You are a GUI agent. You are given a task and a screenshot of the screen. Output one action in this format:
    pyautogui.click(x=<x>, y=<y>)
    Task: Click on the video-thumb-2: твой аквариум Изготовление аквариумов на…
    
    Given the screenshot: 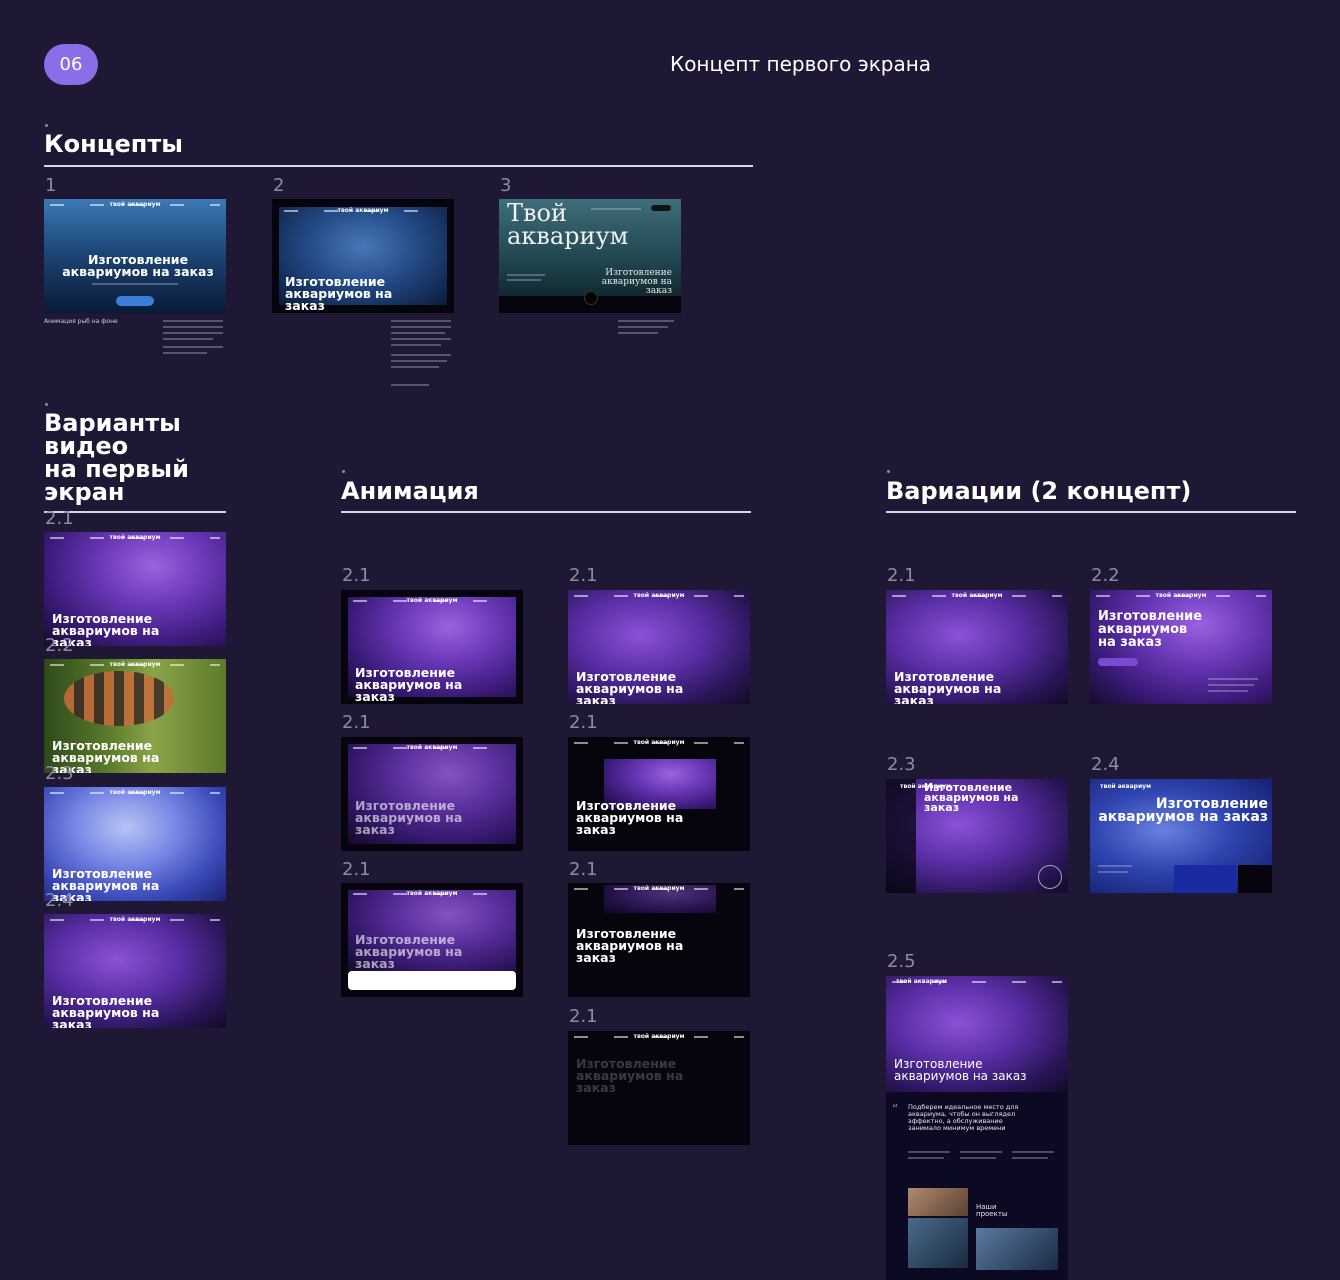 What is the action you would take?
    pyautogui.click(x=135, y=716)
    